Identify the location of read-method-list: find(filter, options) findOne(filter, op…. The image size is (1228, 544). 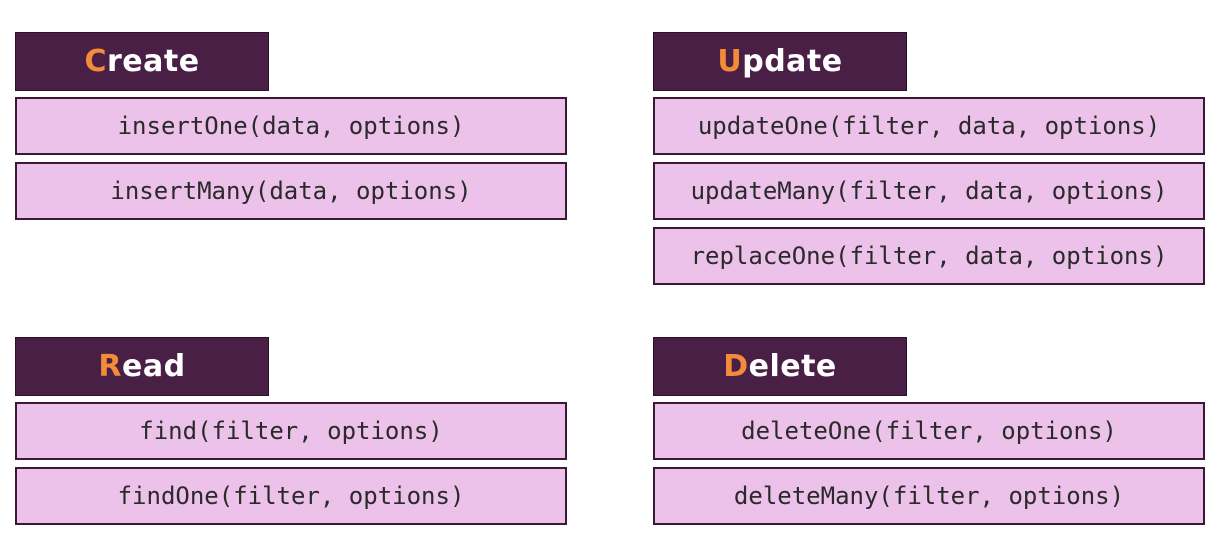
(291, 463).